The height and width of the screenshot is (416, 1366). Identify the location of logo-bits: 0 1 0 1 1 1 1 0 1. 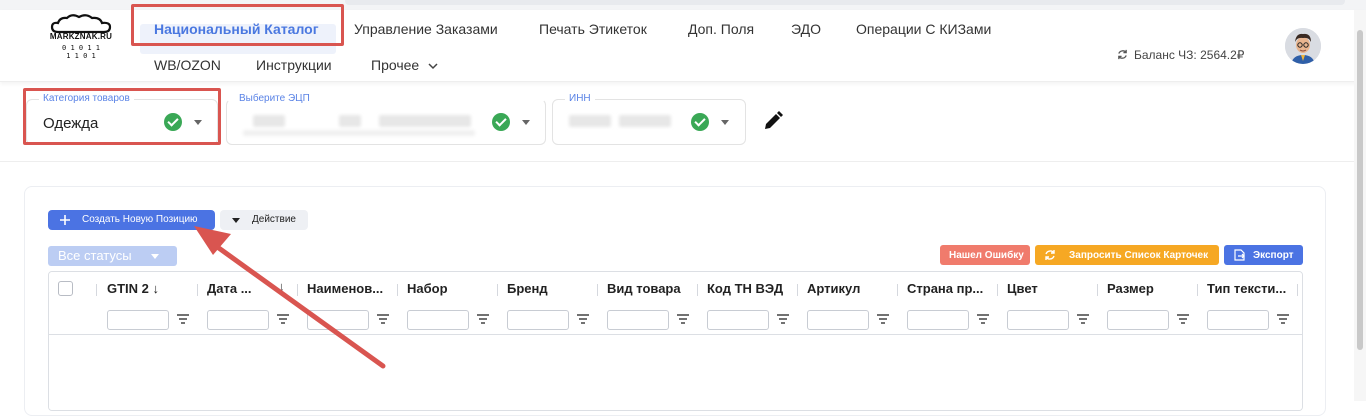
(81, 52).